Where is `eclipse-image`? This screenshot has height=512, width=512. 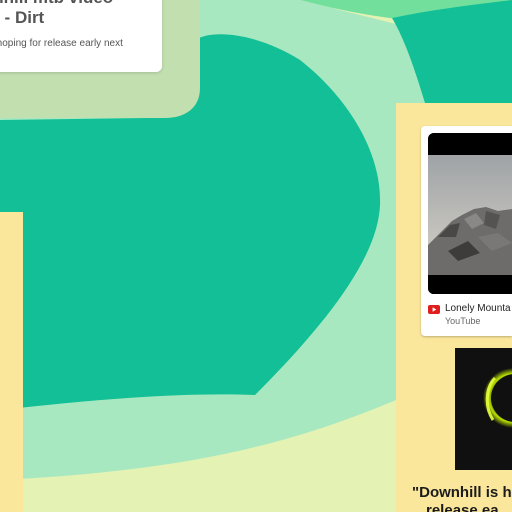 eclipse-image is located at coordinates (483, 409).